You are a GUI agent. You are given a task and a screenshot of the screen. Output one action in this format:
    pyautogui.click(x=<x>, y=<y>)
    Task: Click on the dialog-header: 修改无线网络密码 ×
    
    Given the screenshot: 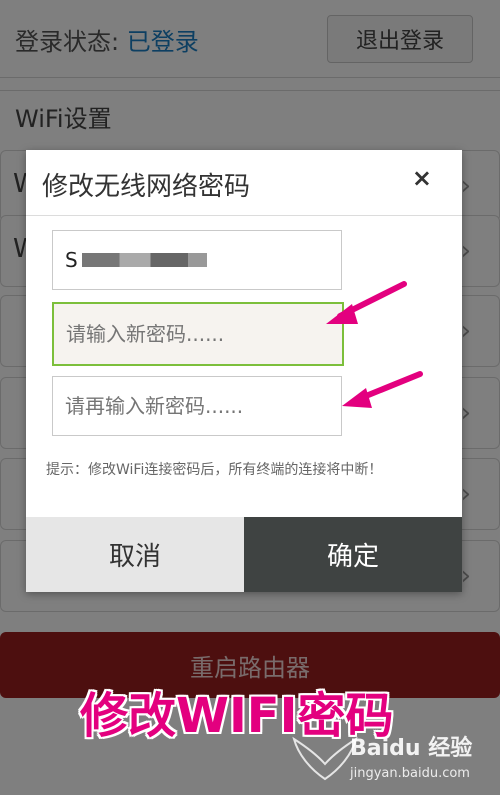 What is the action you would take?
    pyautogui.click(x=244, y=183)
    